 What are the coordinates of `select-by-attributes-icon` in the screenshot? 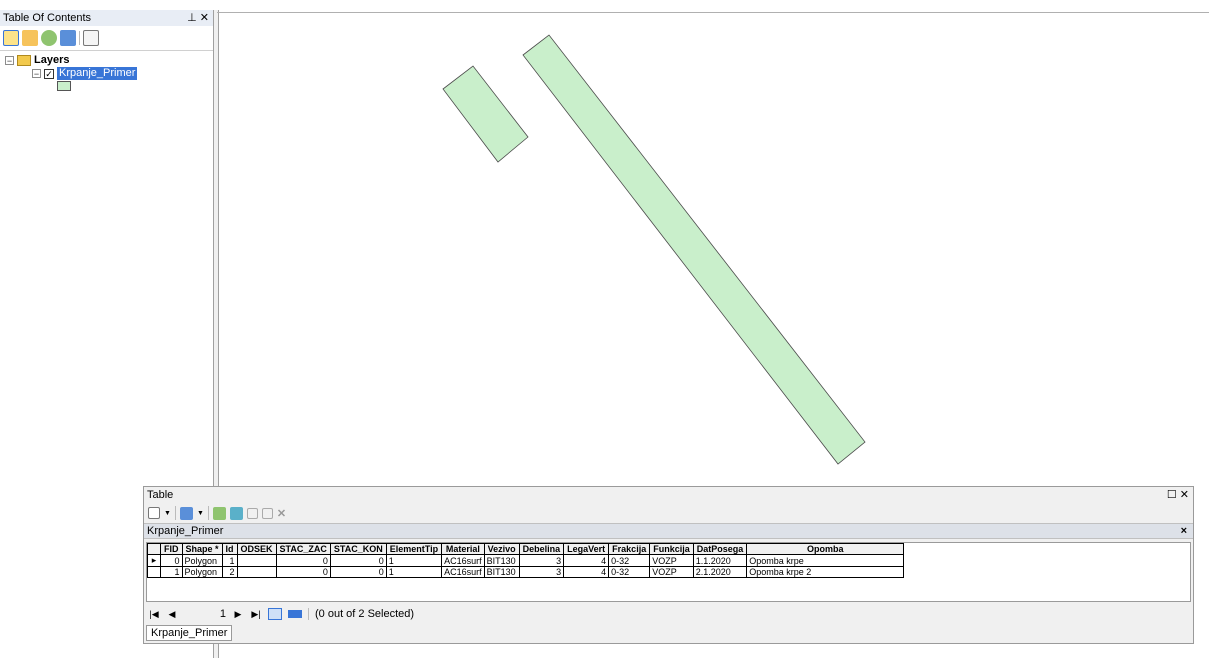 It's located at (219, 513).